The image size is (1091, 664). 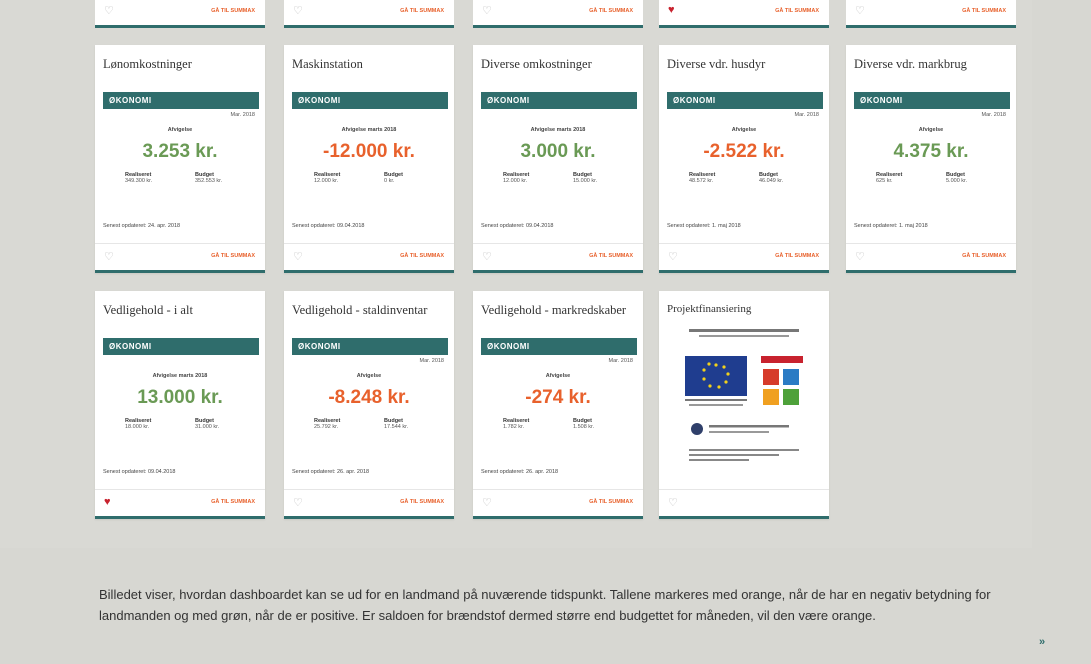 I want to click on budget-column: Budget 5.000 kr., so click(x=971, y=178).